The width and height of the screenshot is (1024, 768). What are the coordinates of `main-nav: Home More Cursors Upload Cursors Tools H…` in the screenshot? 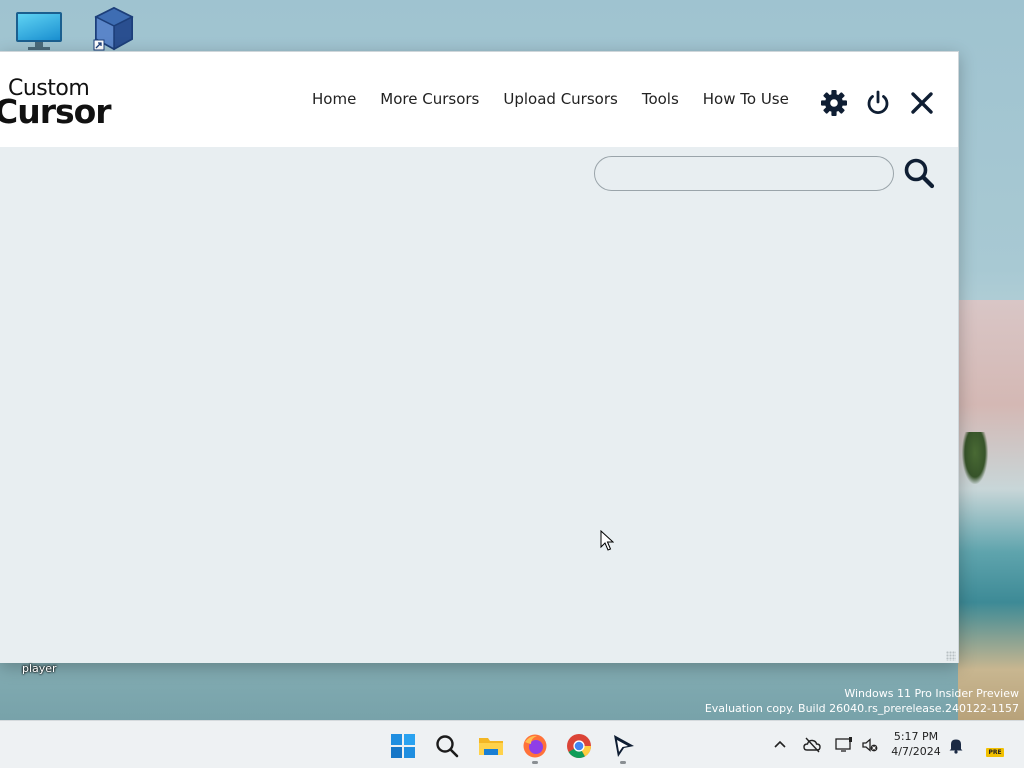 It's located at (550, 99).